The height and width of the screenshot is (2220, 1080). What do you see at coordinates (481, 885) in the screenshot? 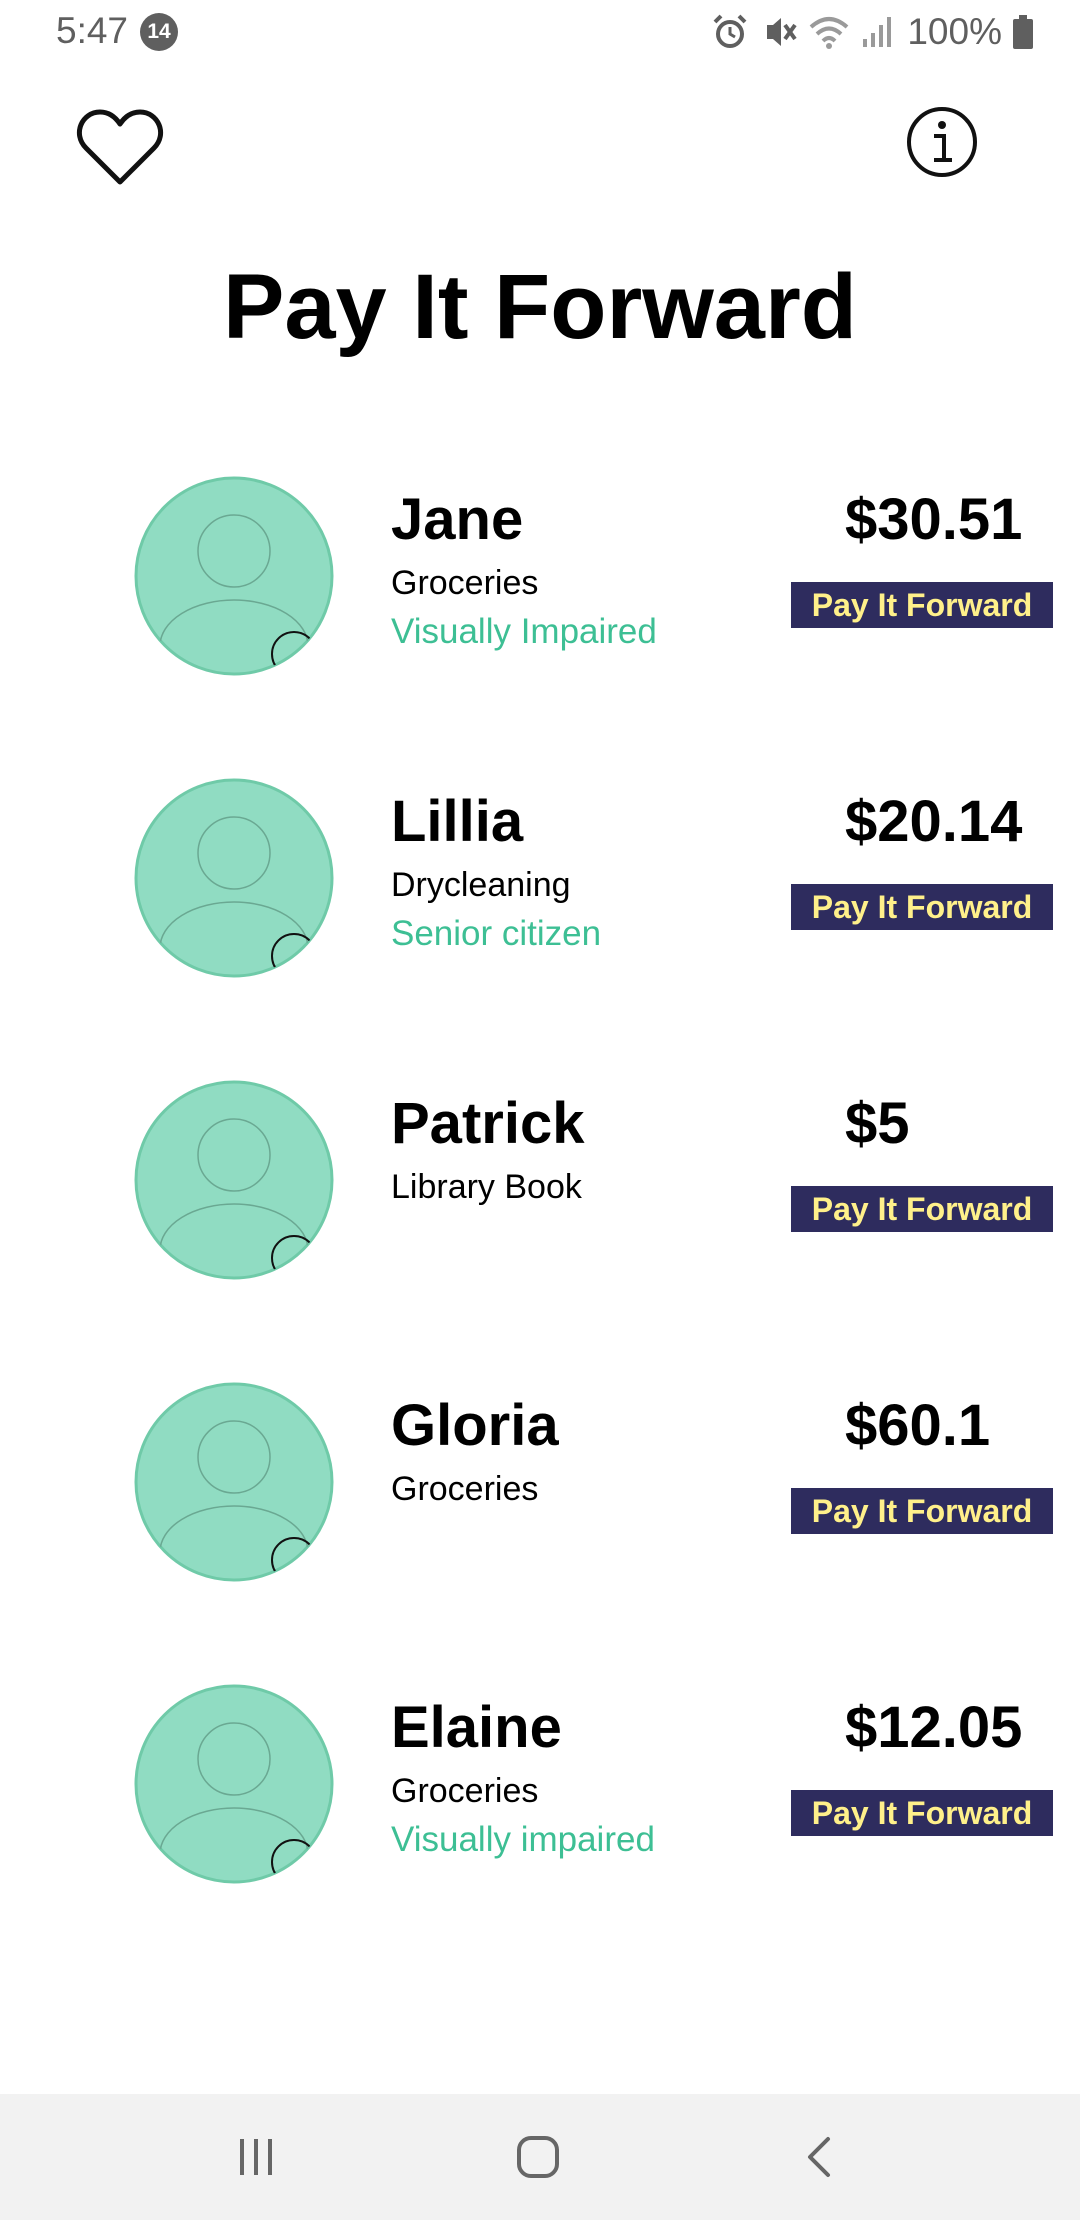
I see `request-category: Drycleaning` at bounding box center [481, 885].